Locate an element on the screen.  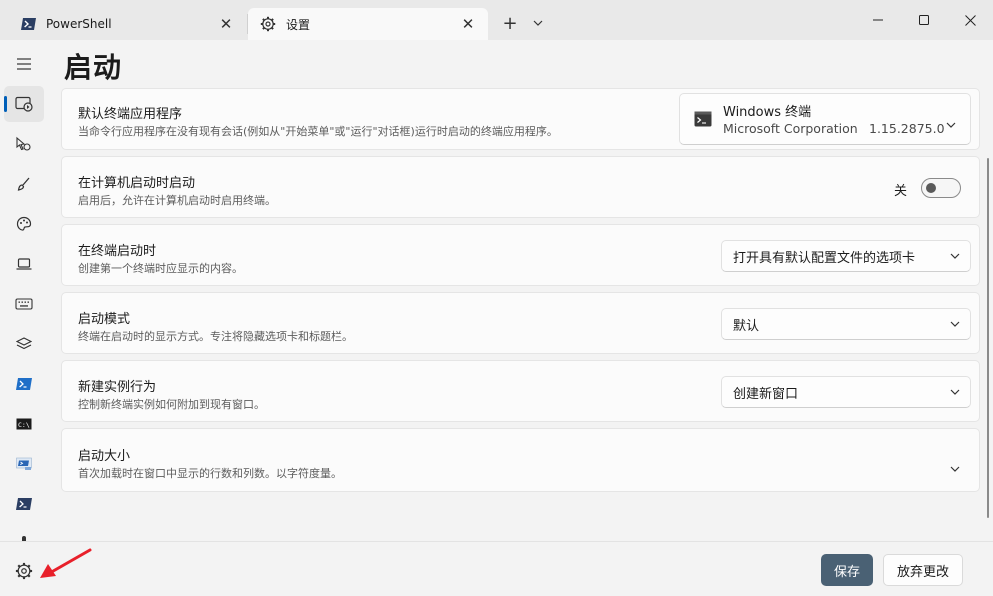
minimize-button is located at coordinates (878, 20).